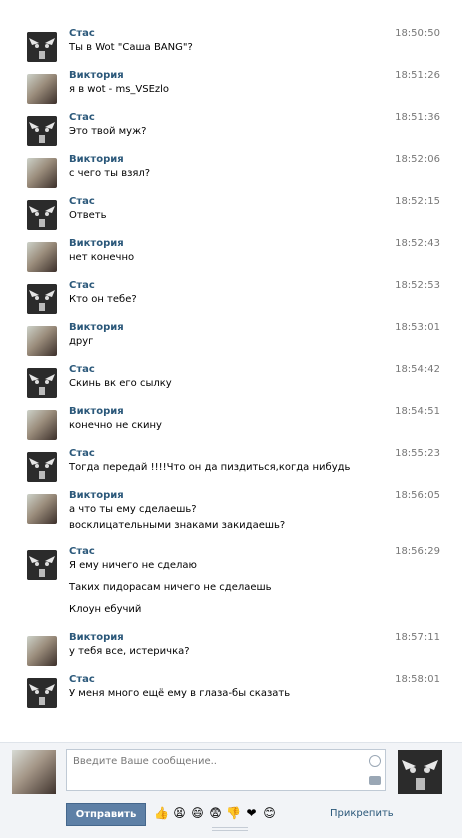 The height and width of the screenshot is (838, 462). What do you see at coordinates (106, 814) in the screenshot?
I see `send-button: Отправить` at bounding box center [106, 814].